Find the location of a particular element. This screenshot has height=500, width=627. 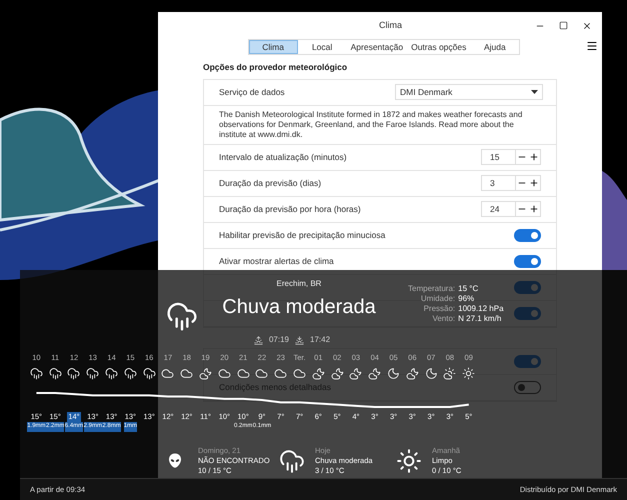

maximize-icon is located at coordinates (563, 25).